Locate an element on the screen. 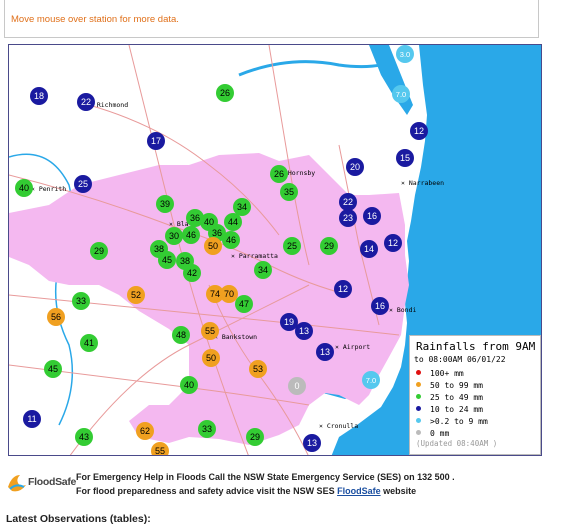 The height and width of the screenshot is (525, 580). floodsafe-wordmark: FloodSafe is located at coordinates (52, 482).